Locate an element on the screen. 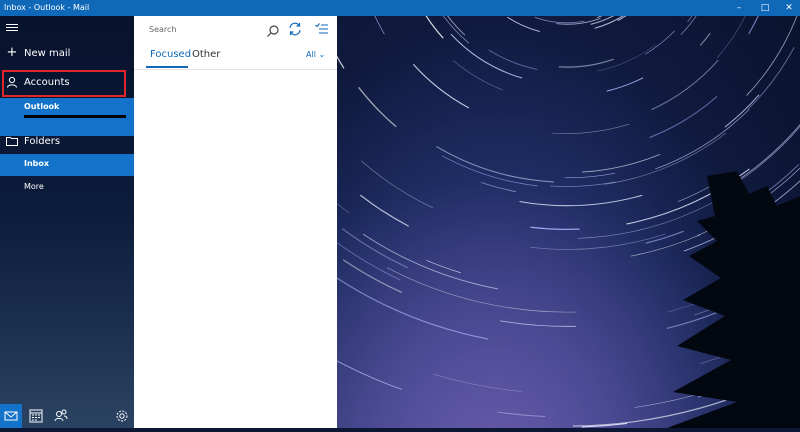 This screenshot has height=432, width=800. new-mail-label: New mail is located at coordinates (47, 53).